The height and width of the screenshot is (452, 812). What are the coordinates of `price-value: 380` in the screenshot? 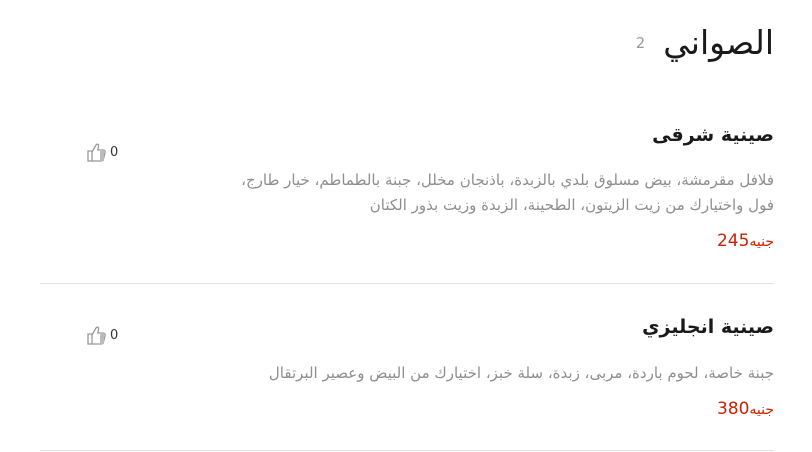 It's located at (733, 409).